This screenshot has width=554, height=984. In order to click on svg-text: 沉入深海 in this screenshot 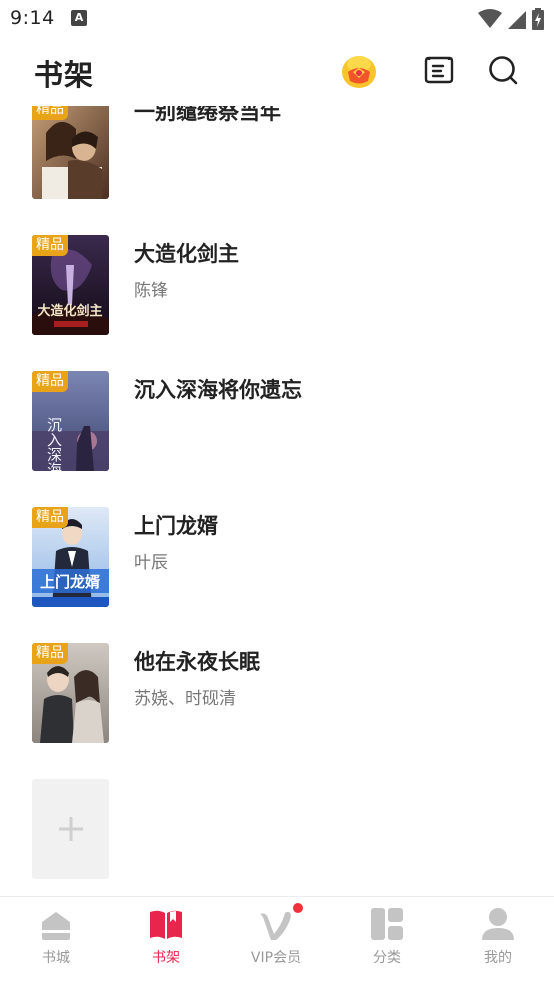, I will do `click(54, 444)`.